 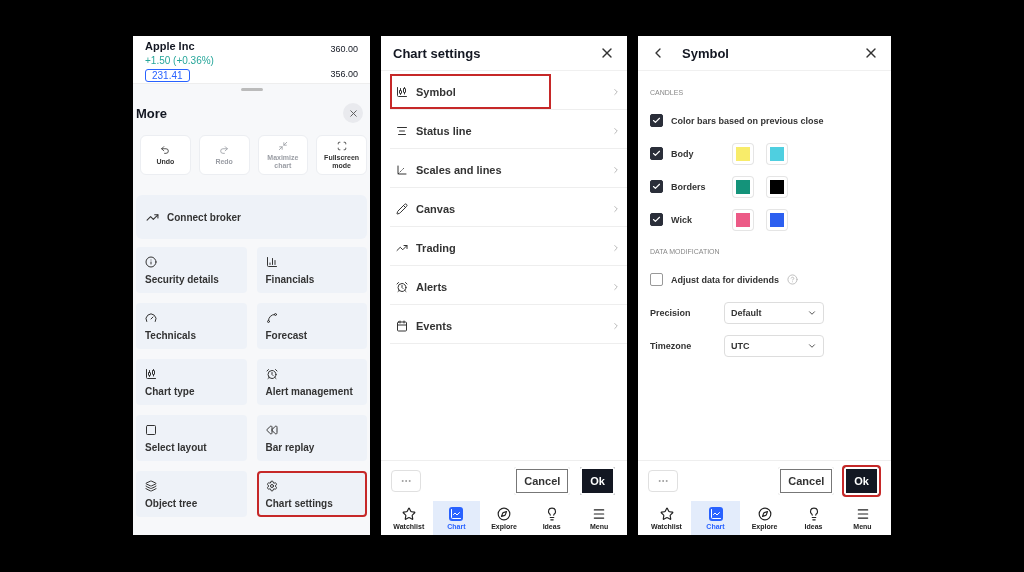 I want to click on calendar-icon, so click(x=402, y=325).